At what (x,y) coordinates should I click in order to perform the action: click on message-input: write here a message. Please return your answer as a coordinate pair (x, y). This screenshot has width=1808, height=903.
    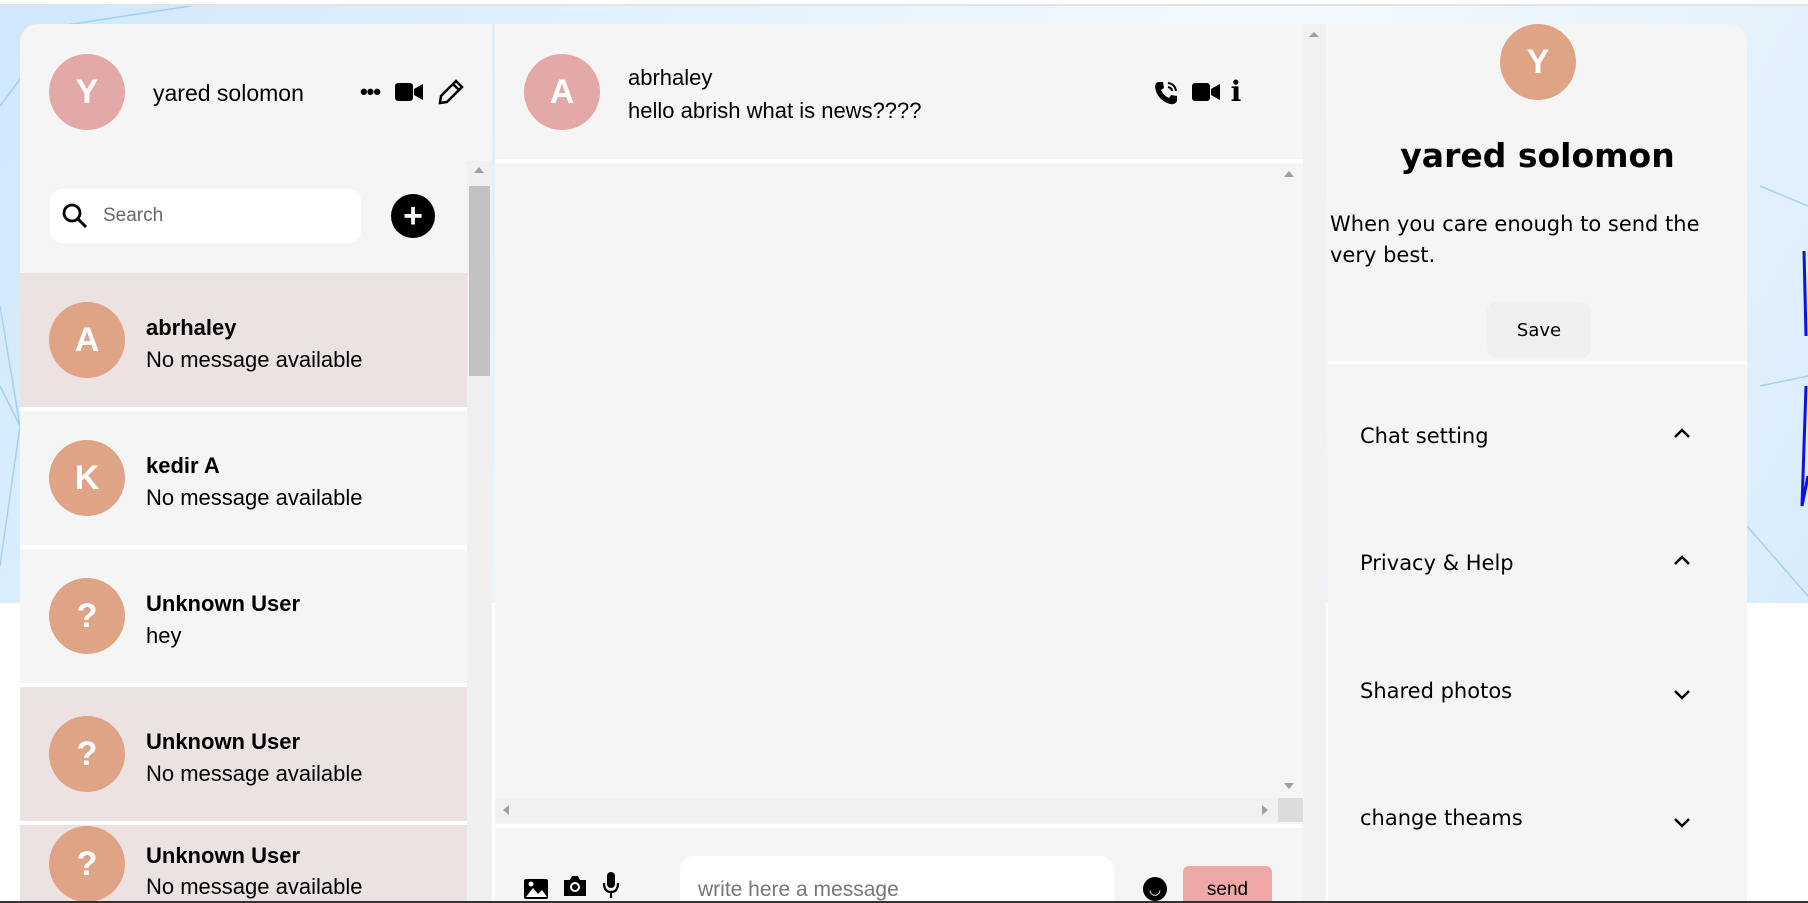
    Looking at the image, I should click on (897, 879).